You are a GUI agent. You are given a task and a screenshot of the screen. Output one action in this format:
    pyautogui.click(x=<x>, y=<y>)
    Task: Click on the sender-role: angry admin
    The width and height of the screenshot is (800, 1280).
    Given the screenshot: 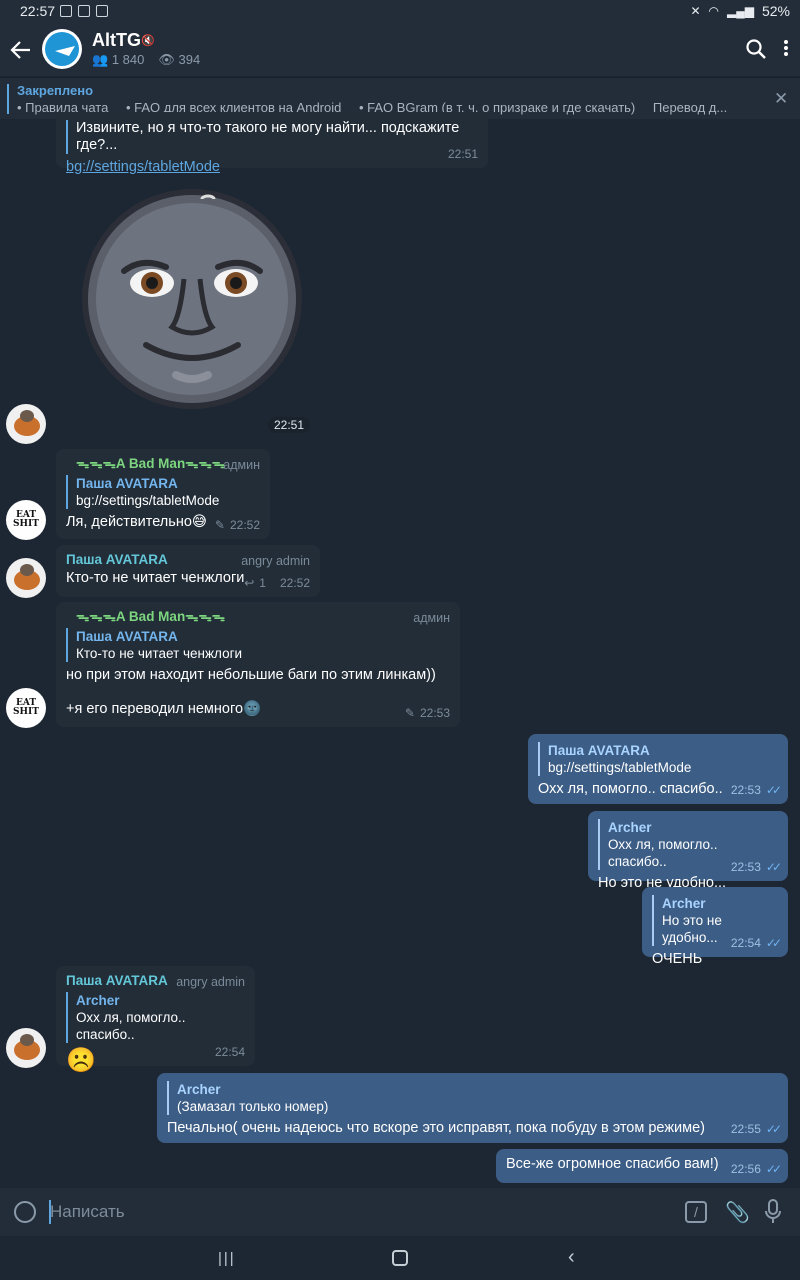 What is the action you would take?
    pyautogui.click(x=275, y=561)
    